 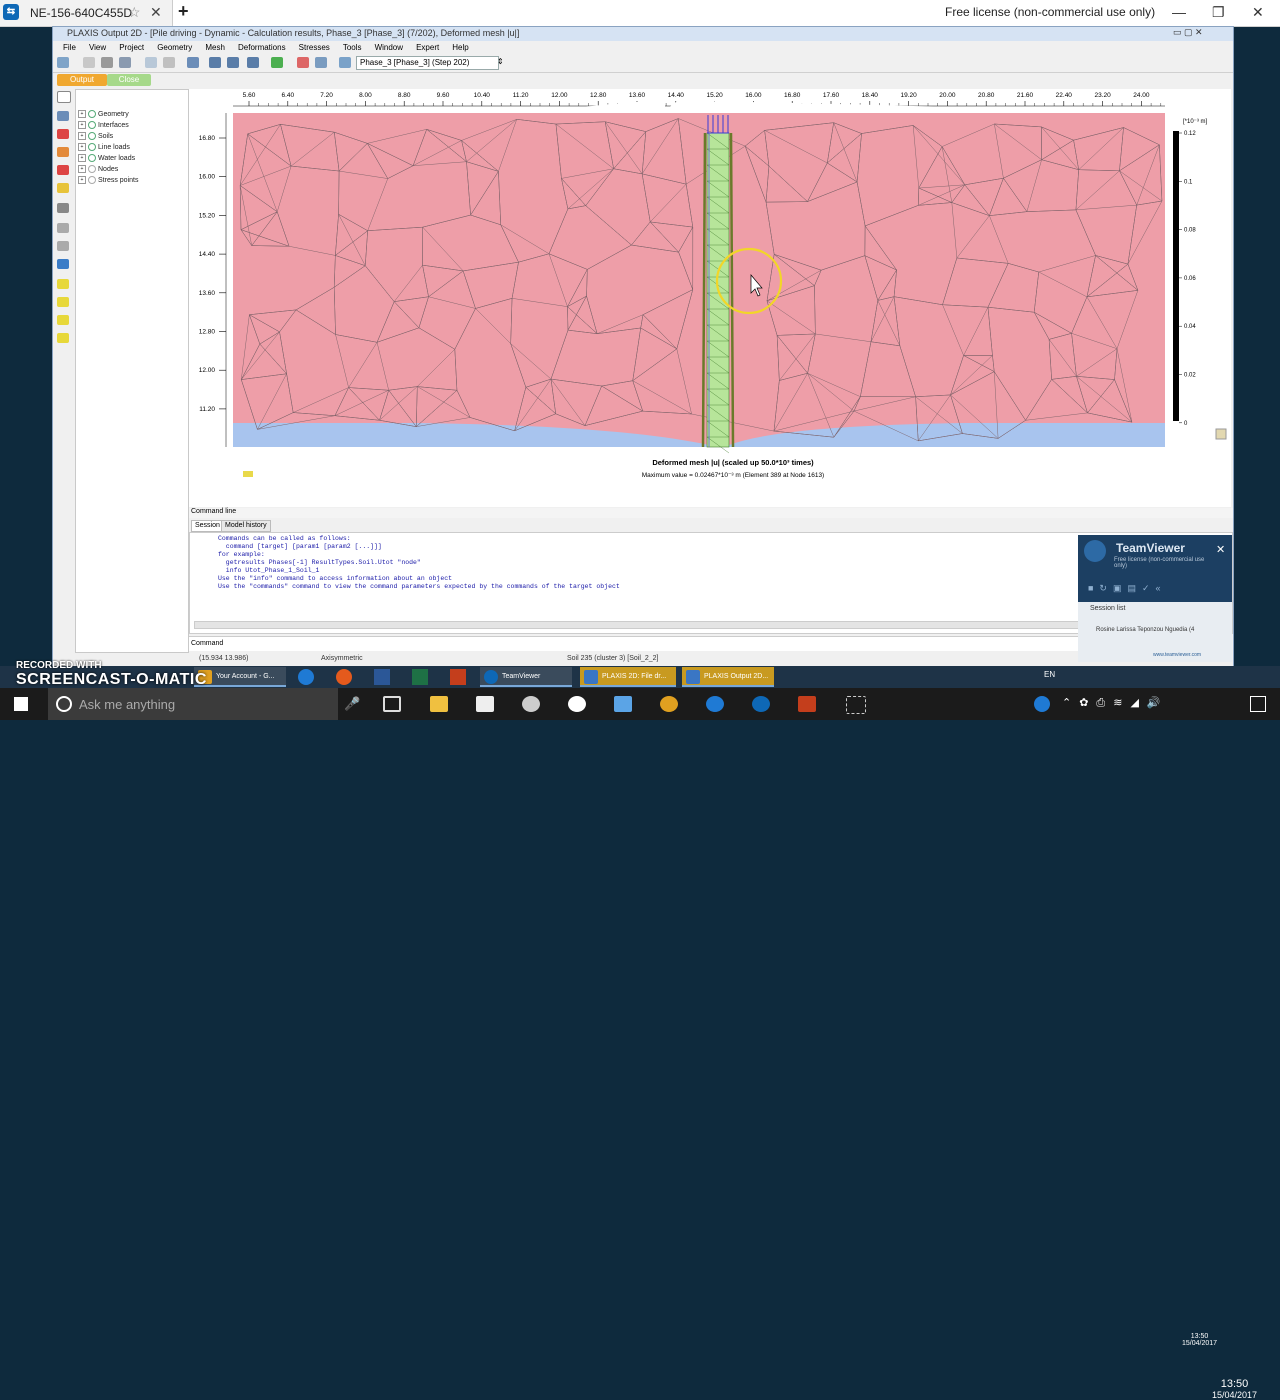 What do you see at coordinates (215, 62) in the screenshot?
I see `zoom-in-icon` at bounding box center [215, 62].